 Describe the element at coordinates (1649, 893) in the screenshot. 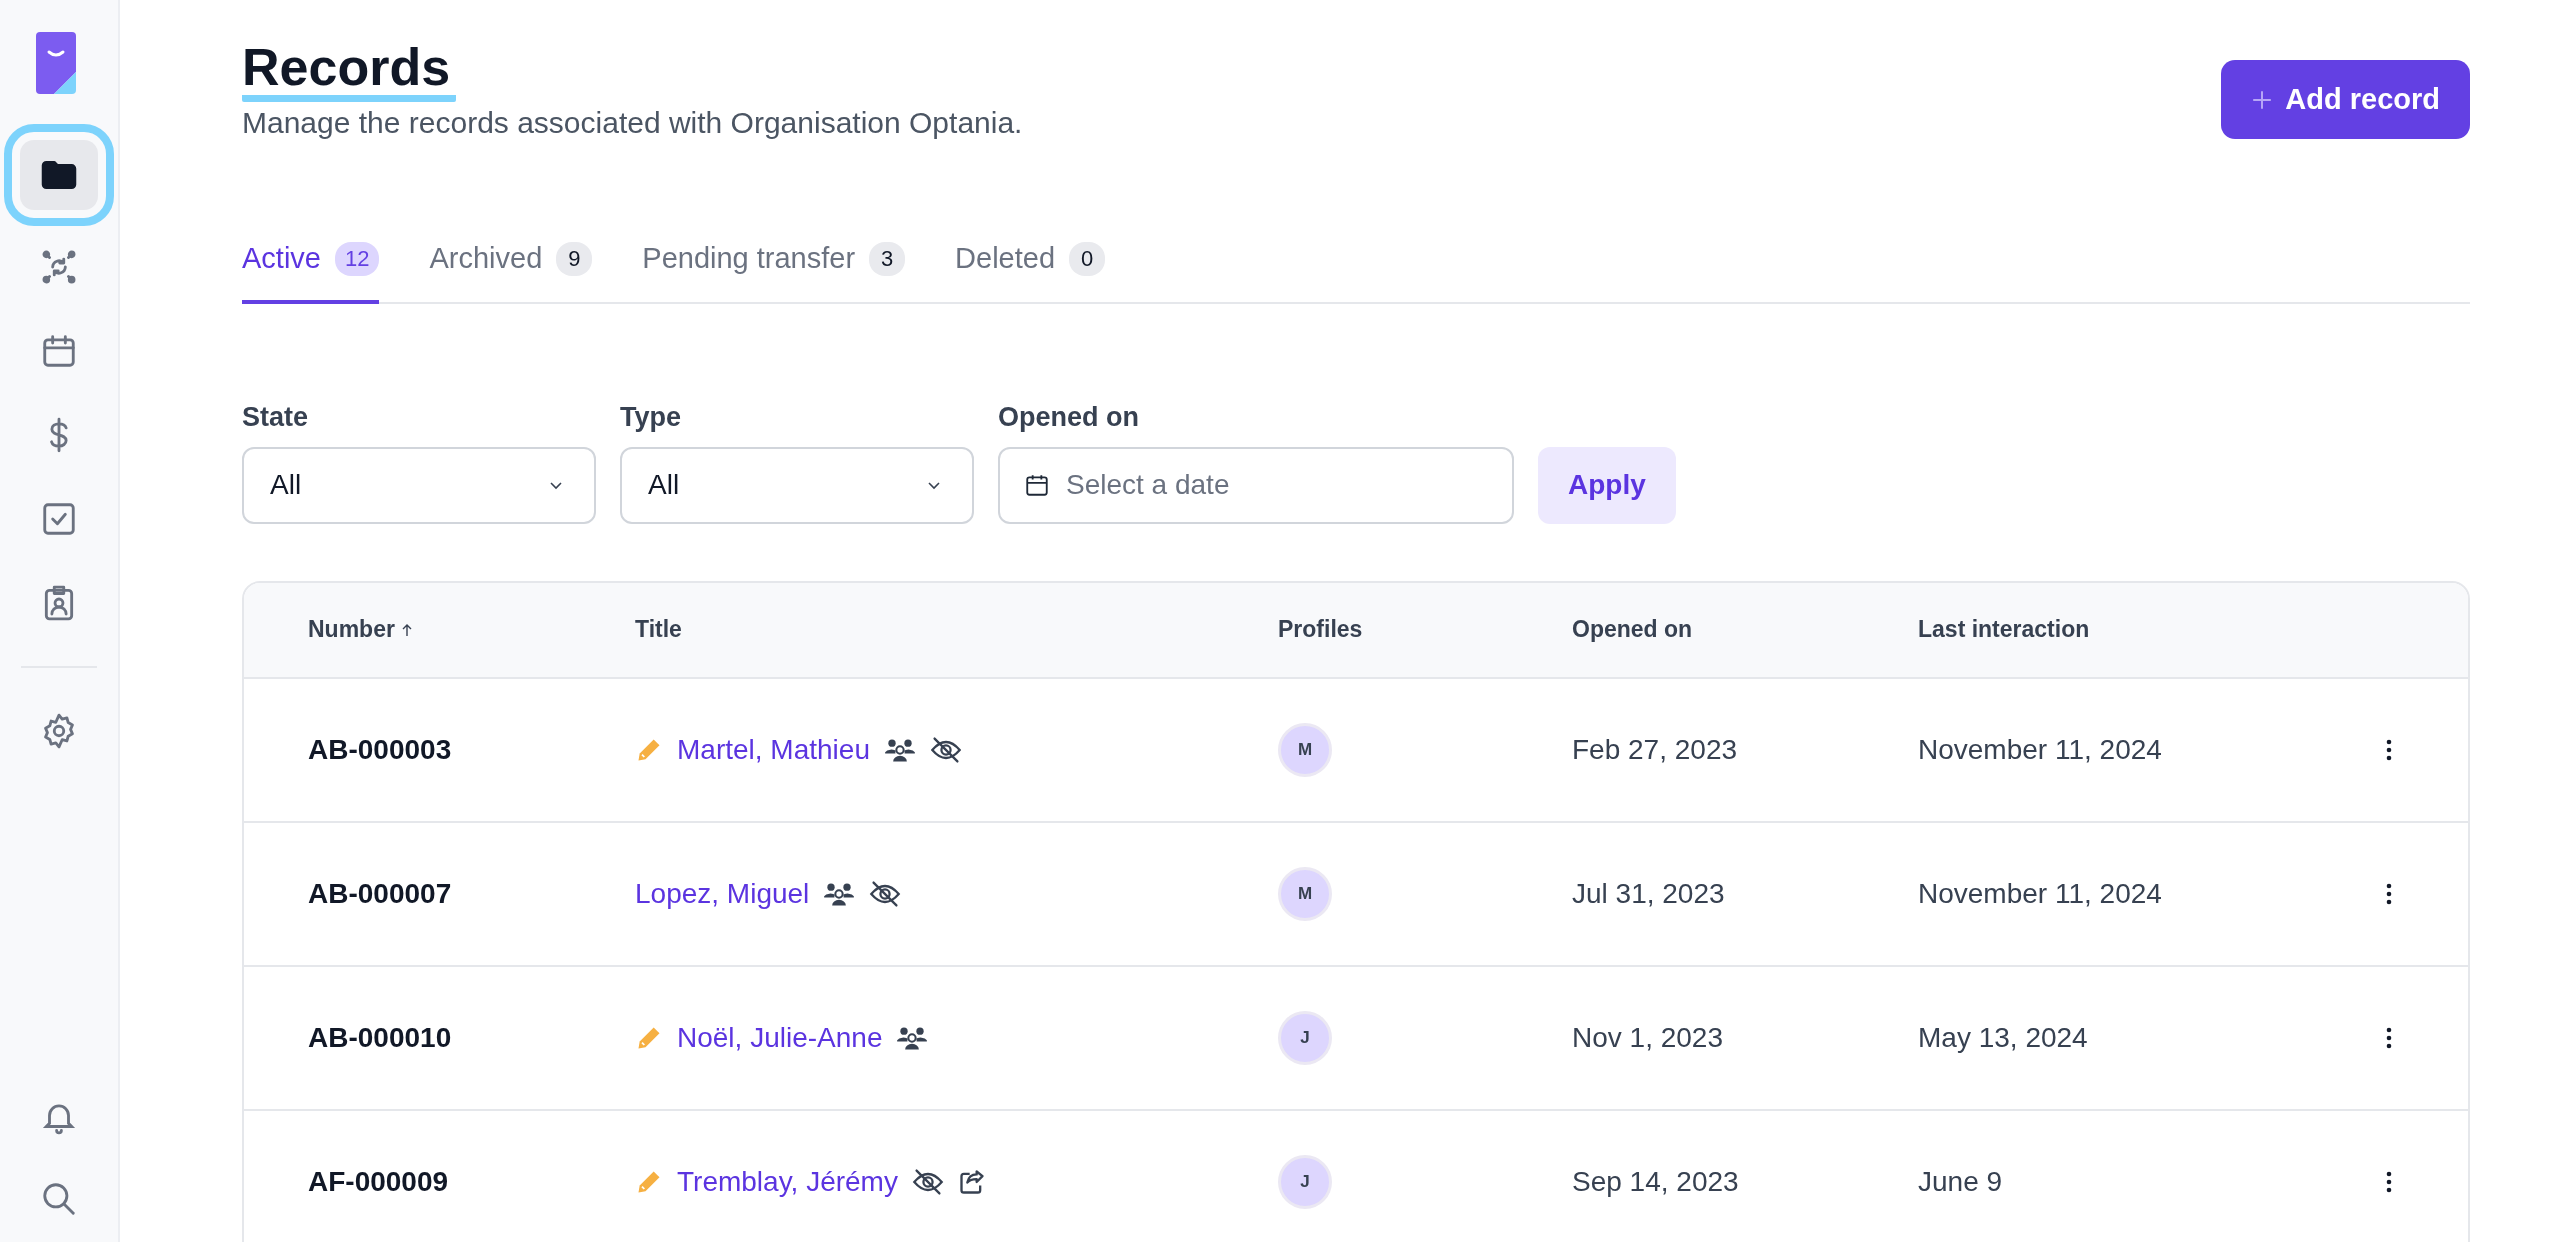

I see `opened-date: Jul 31, 2023` at that location.